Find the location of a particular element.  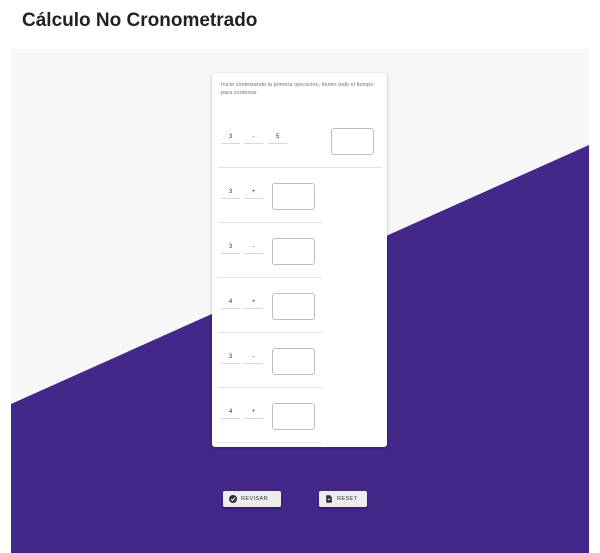

check-circle-icon is located at coordinates (233, 499).